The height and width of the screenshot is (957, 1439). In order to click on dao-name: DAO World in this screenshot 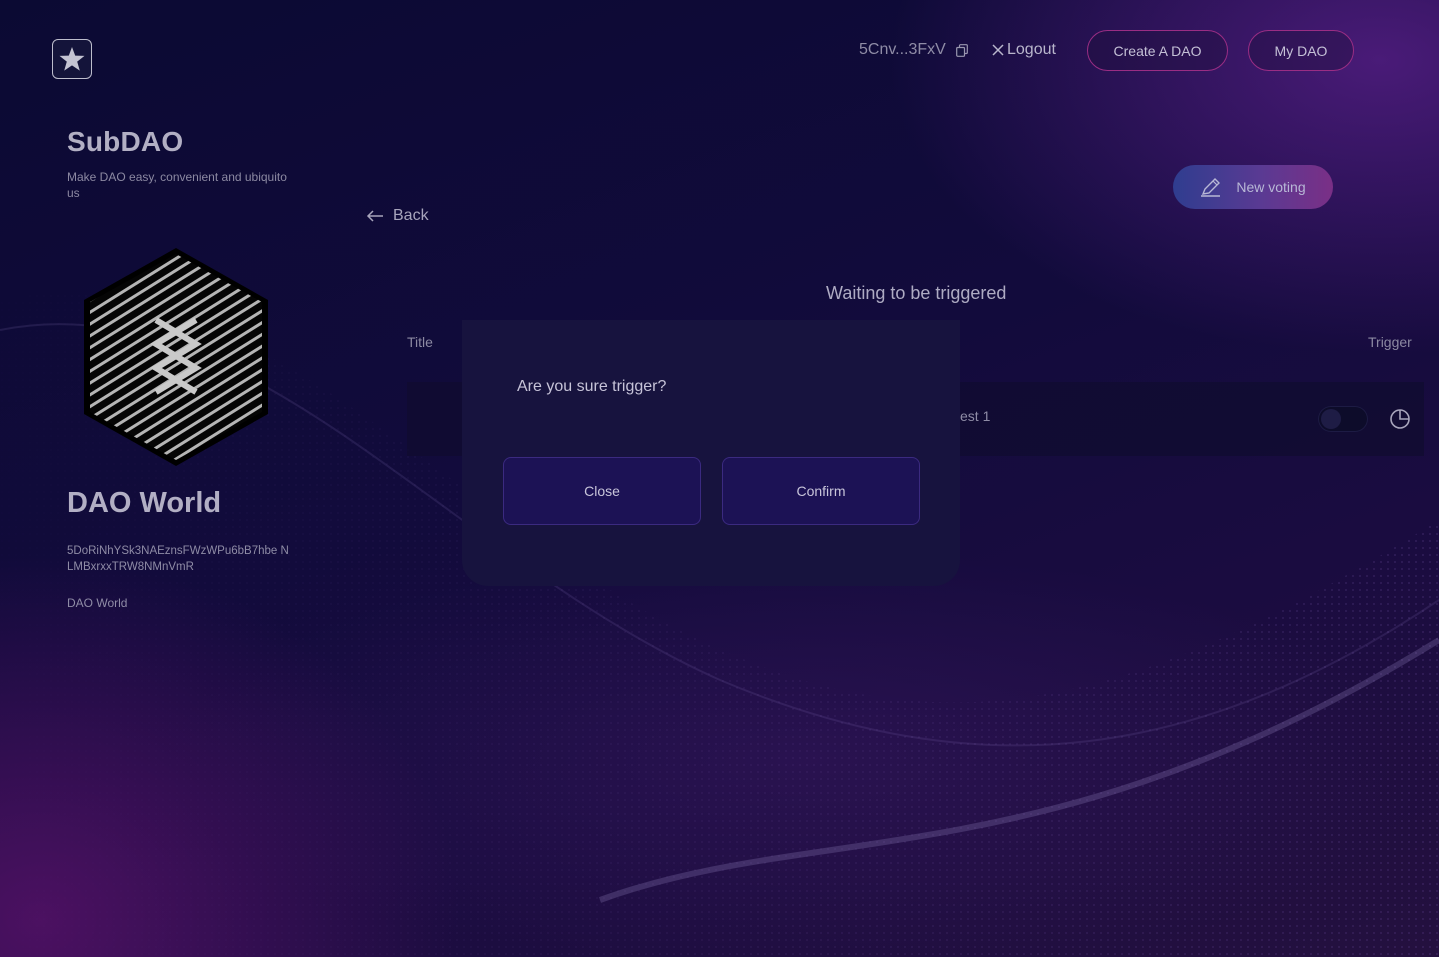, I will do `click(144, 503)`.